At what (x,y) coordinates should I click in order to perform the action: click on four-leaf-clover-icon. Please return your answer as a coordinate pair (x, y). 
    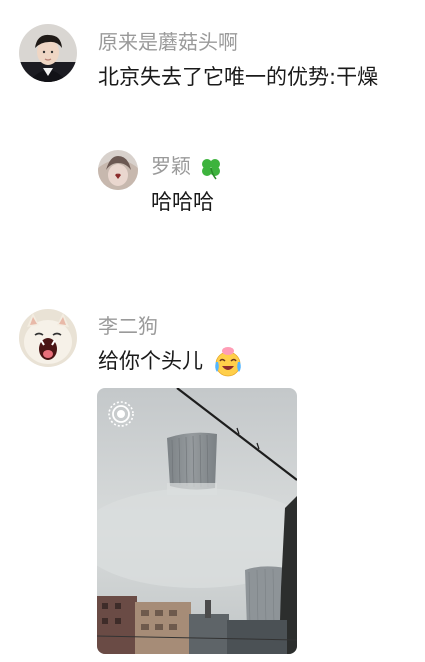
    Looking at the image, I should click on (211, 168).